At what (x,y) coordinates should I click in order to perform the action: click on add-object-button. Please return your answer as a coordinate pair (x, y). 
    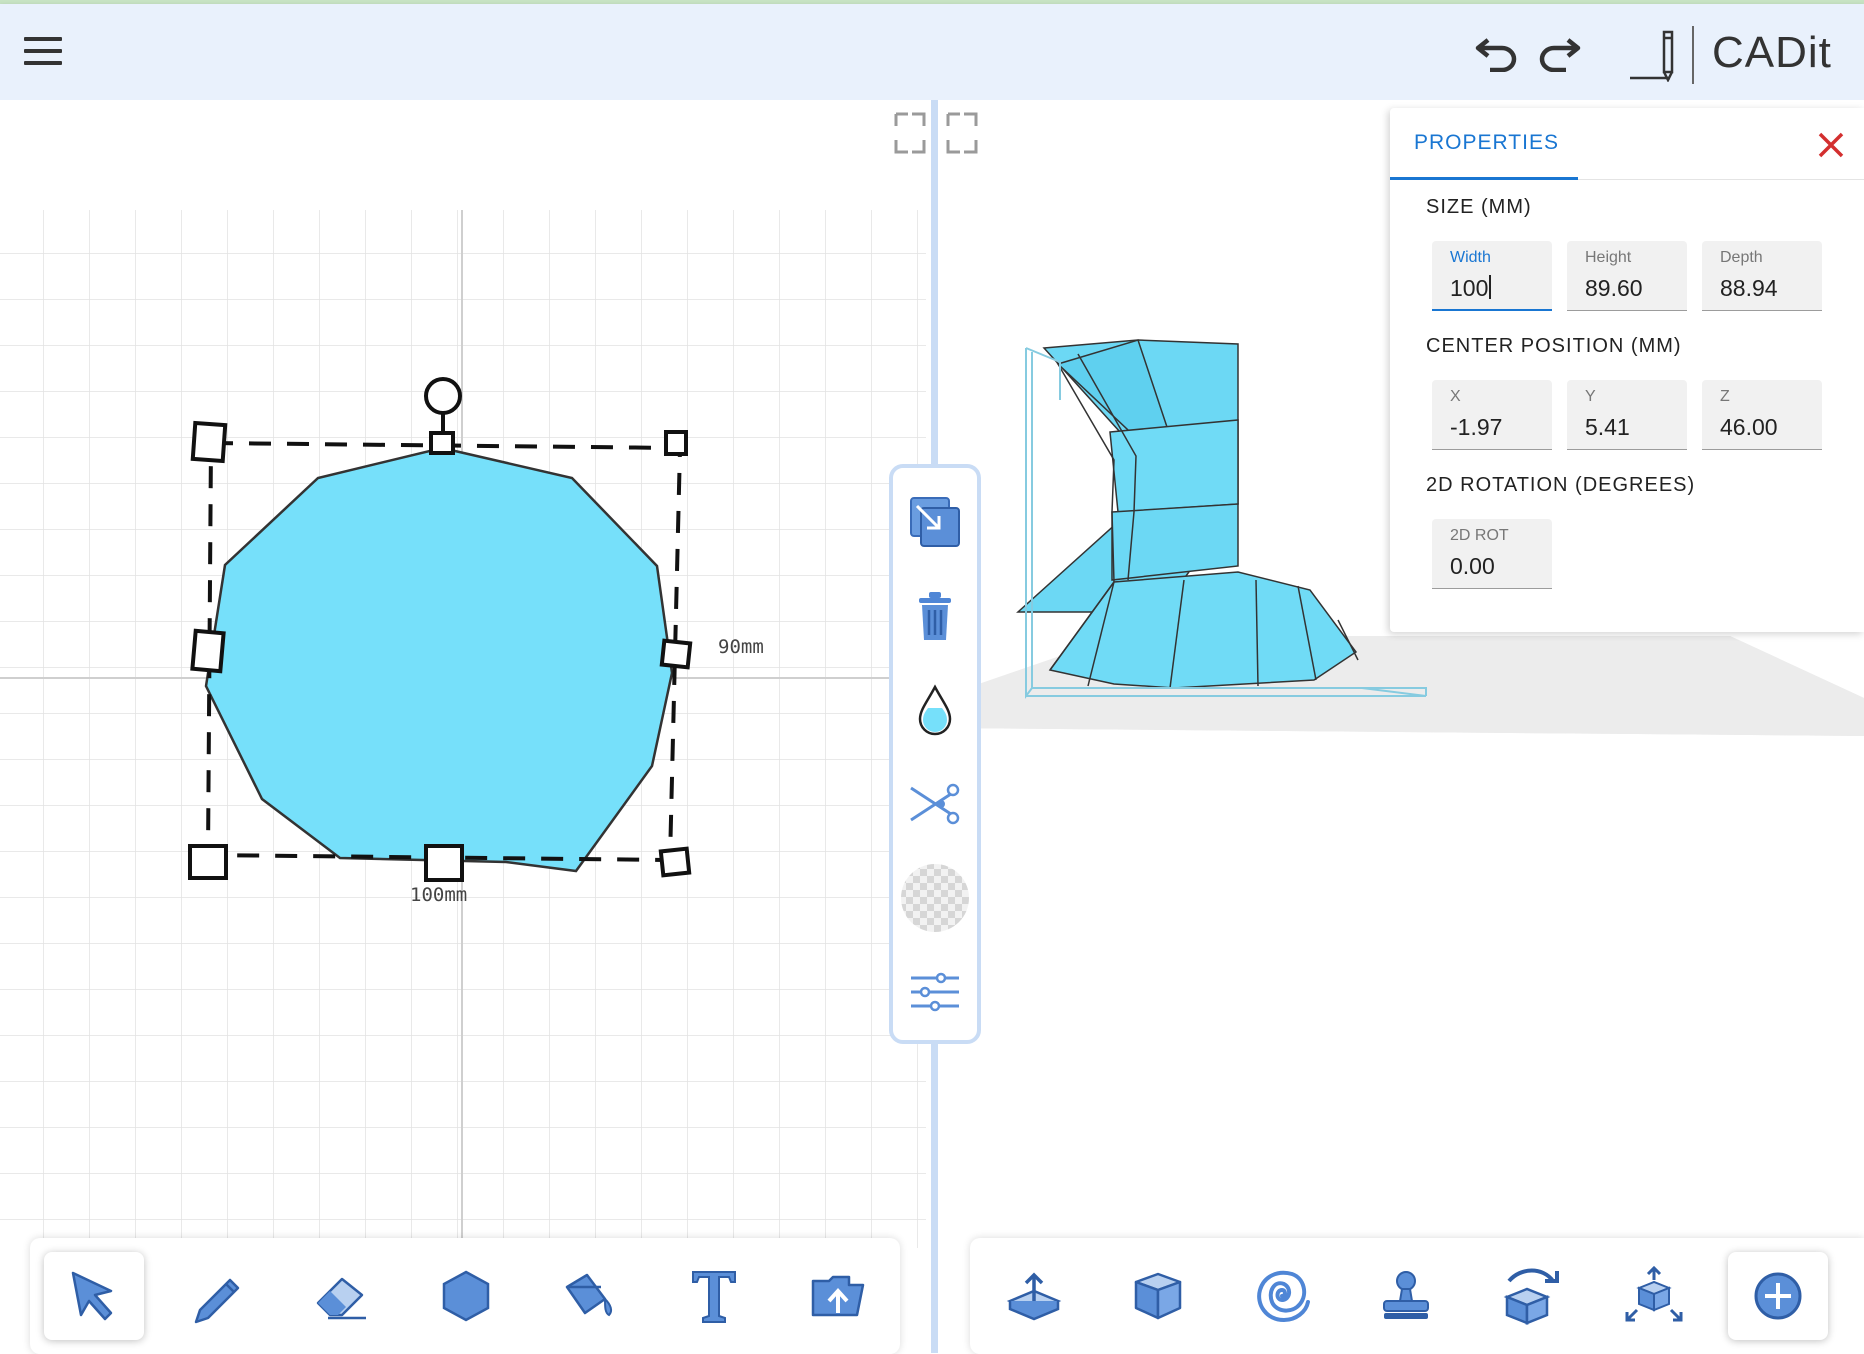
    Looking at the image, I should click on (1778, 1296).